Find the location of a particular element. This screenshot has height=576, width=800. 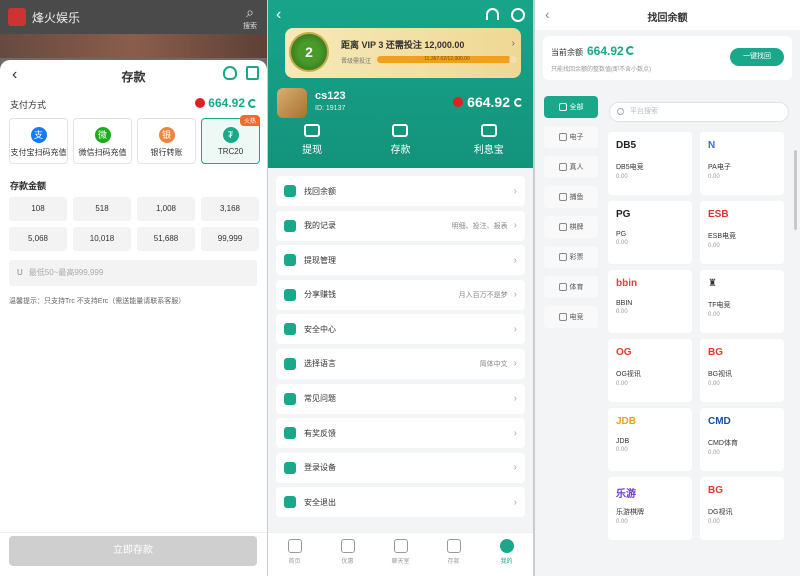

current-balance-label: 当前余额 is located at coordinates (567, 52).